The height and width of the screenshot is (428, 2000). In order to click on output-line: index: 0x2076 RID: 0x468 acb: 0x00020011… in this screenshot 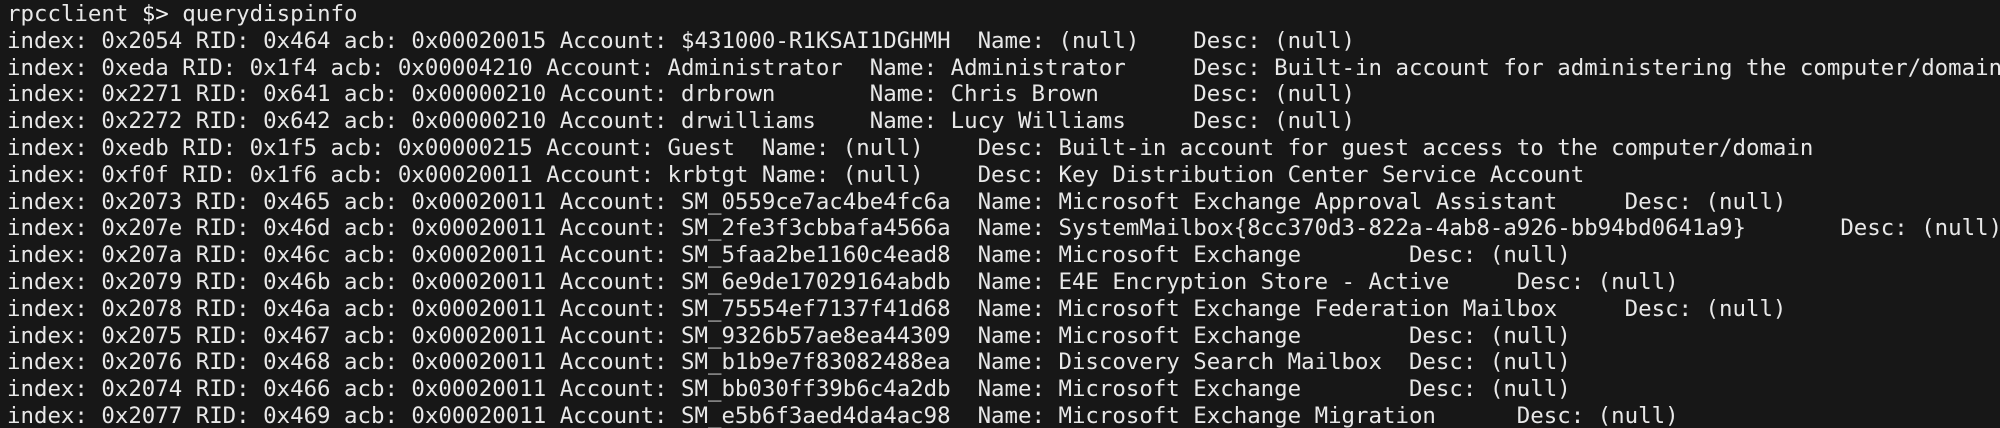, I will do `click(789, 362)`.